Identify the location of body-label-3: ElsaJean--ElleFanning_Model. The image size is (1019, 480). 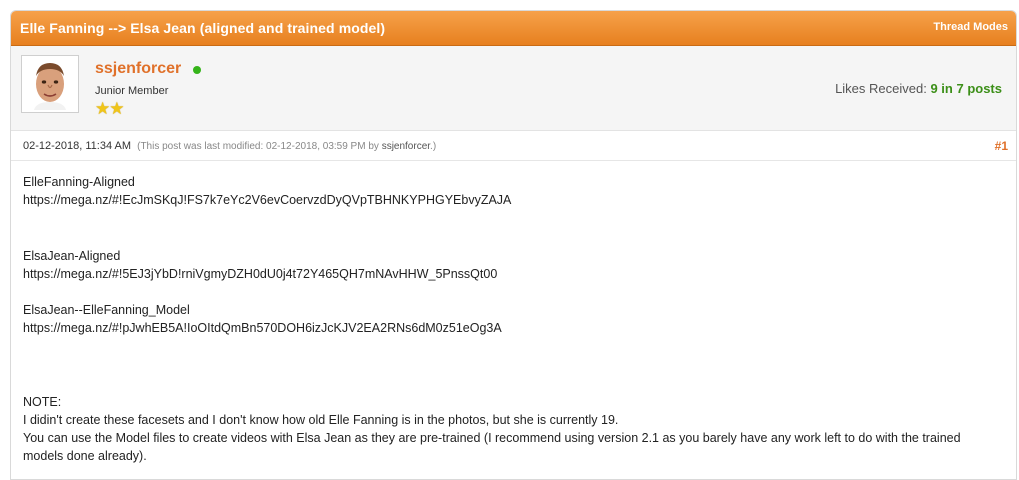
(106, 310).